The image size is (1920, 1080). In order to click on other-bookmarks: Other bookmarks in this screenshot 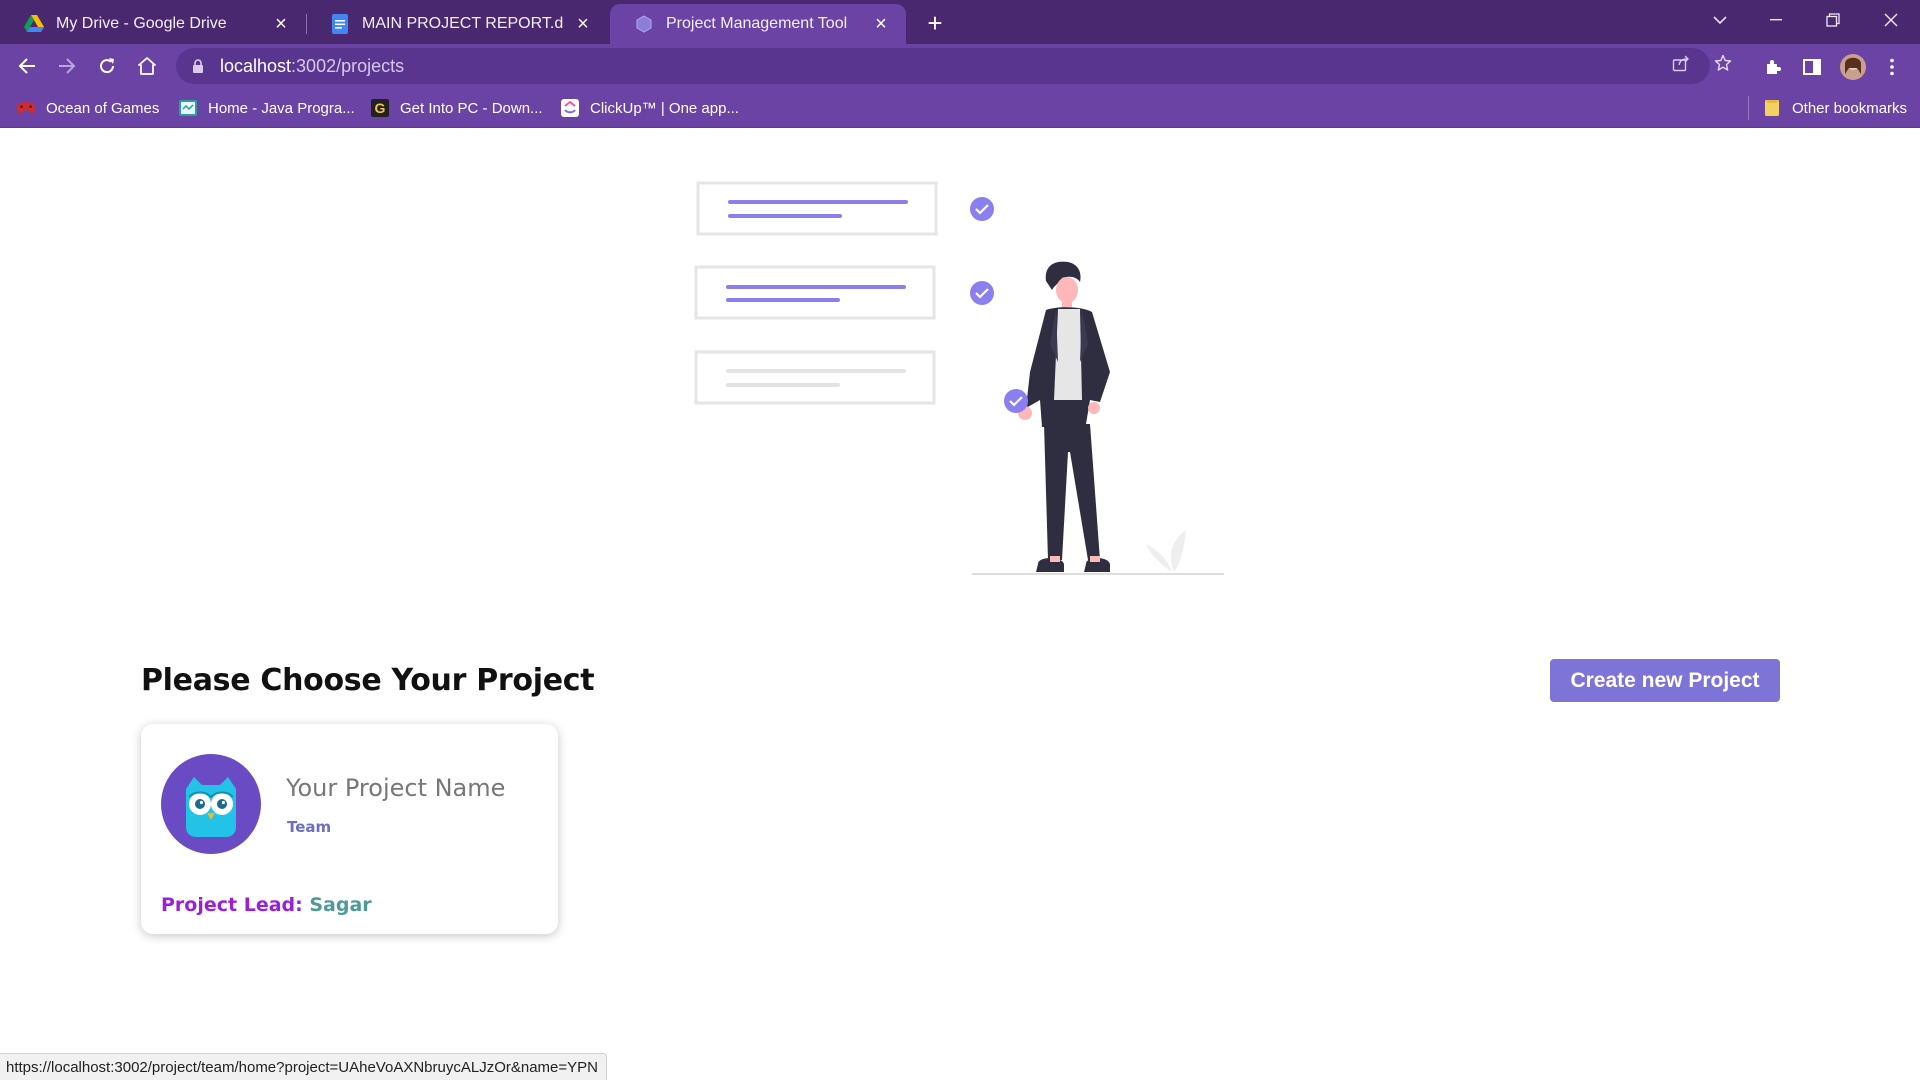, I will do `click(1834, 108)`.